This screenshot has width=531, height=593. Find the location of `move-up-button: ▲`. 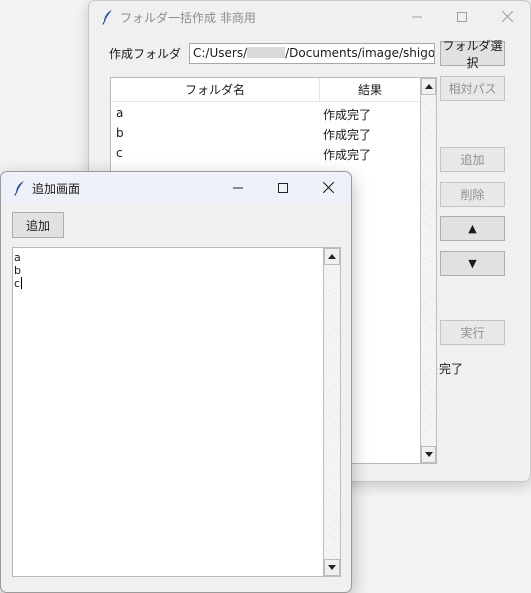

move-up-button: ▲ is located at coordinates (472, 228).